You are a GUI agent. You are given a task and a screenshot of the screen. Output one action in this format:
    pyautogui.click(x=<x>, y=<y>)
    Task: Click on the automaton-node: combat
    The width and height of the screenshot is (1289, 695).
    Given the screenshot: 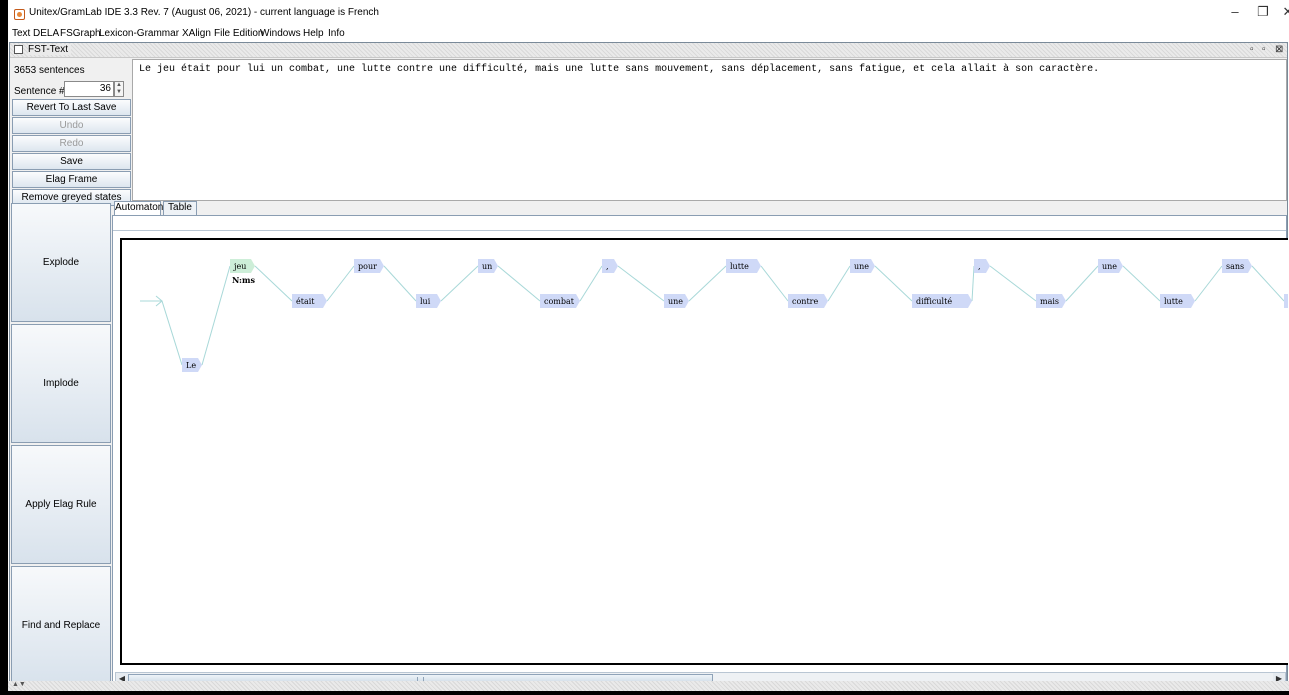 What is the action you would take?
    pyautogui.click(x=560, y=301)
    